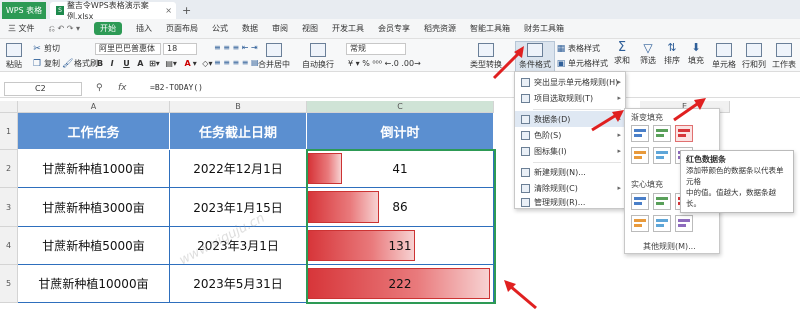  Describe the element at coordinates (582, 63) in the screenshot. I see `cell-style-button: ▣ 单元格样式` at that location.